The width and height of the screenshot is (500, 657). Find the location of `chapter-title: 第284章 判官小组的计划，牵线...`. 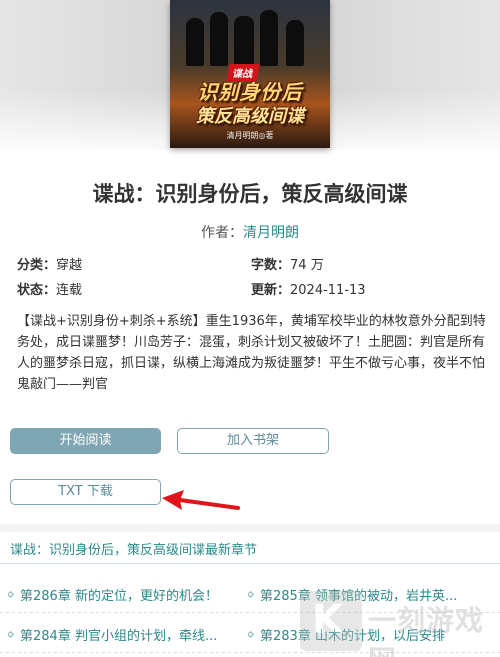

chapter-title: 第284章 判官小组的计划，牵线... is located at coordinates (119, 636).